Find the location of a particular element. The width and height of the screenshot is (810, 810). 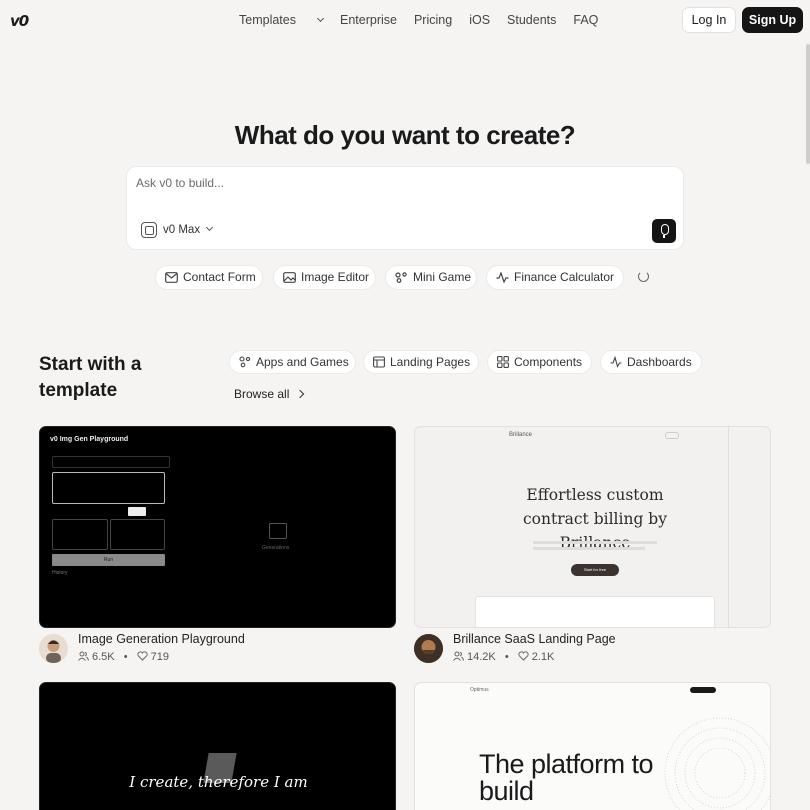

preview-generations-label: Generations is located at coordinates (276, 548).